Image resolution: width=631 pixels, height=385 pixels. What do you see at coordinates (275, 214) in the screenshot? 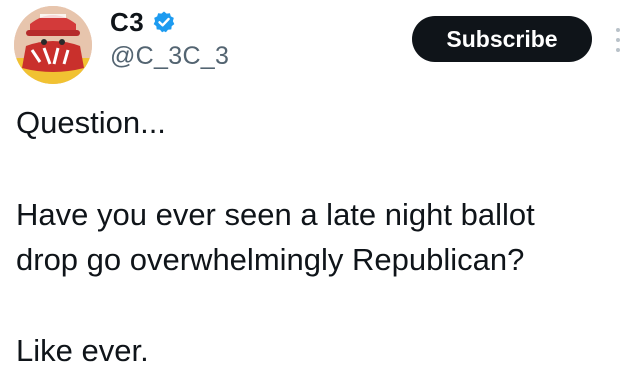
I see `tweet-text-line: Have you ever seen a late night ballot` at bounding box center [275, 214].